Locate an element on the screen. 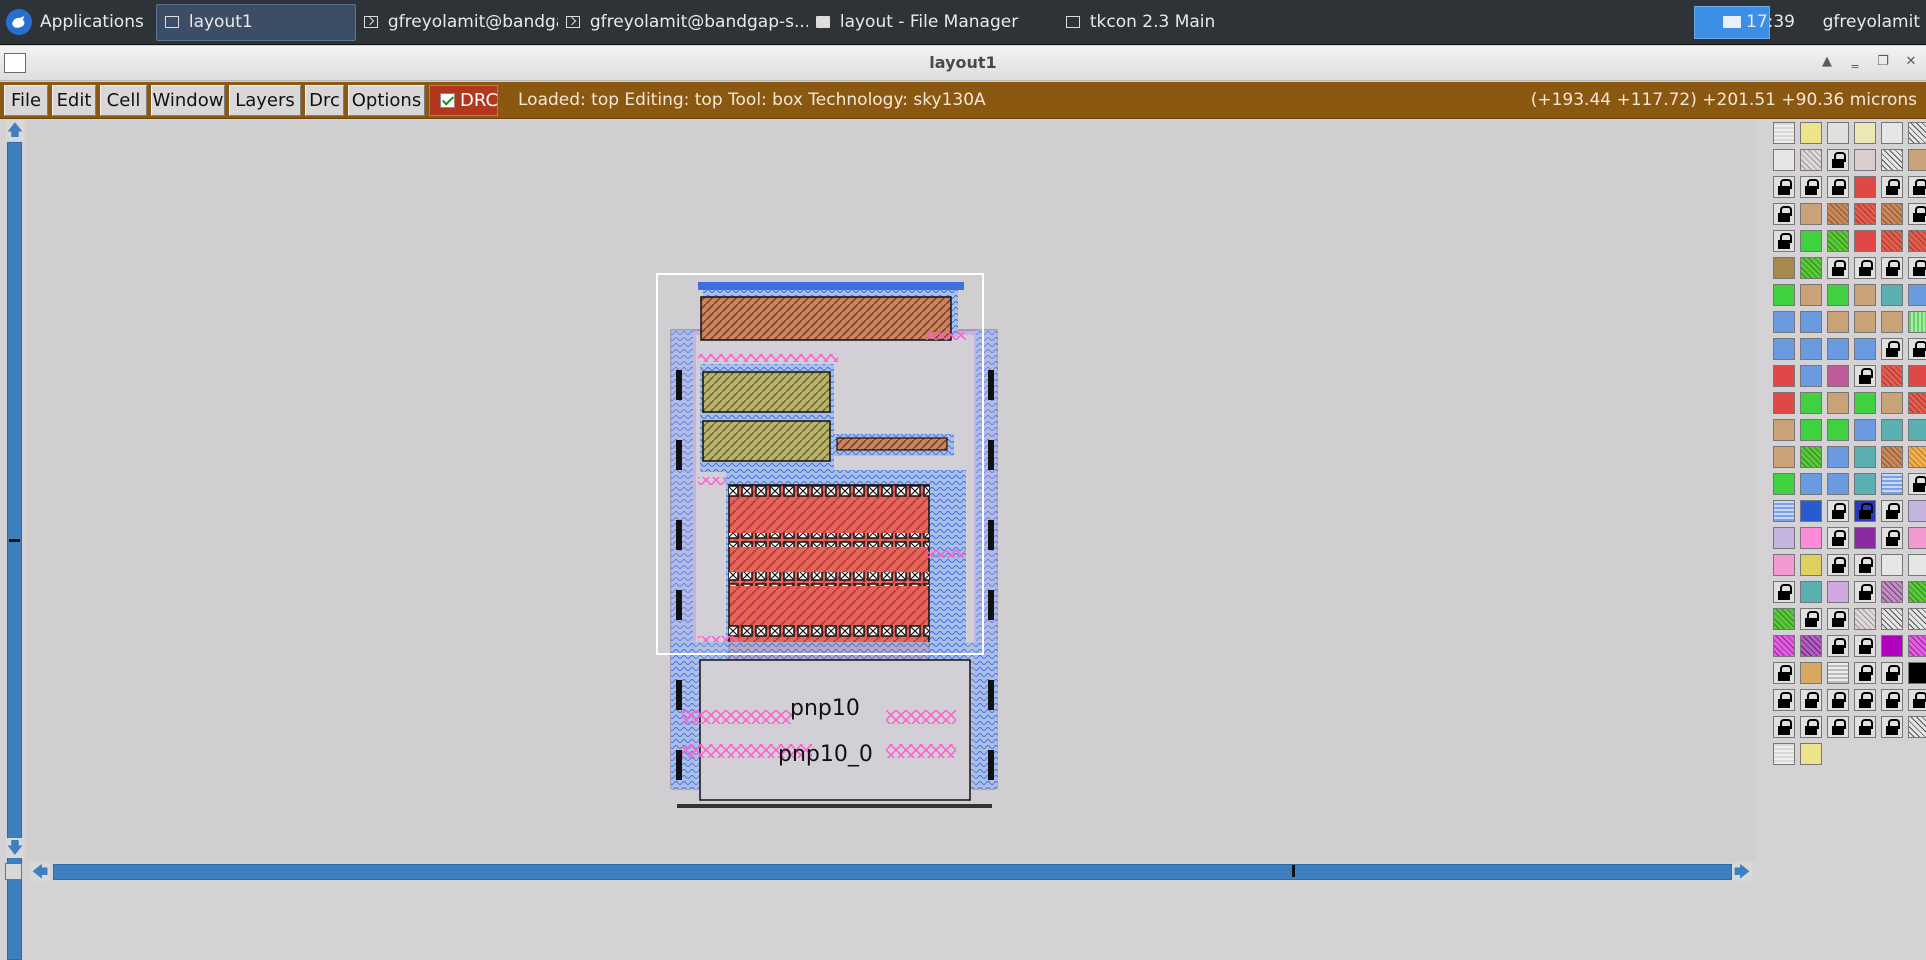  layer-swatch-magenta is located at coordinates (1892, 646).